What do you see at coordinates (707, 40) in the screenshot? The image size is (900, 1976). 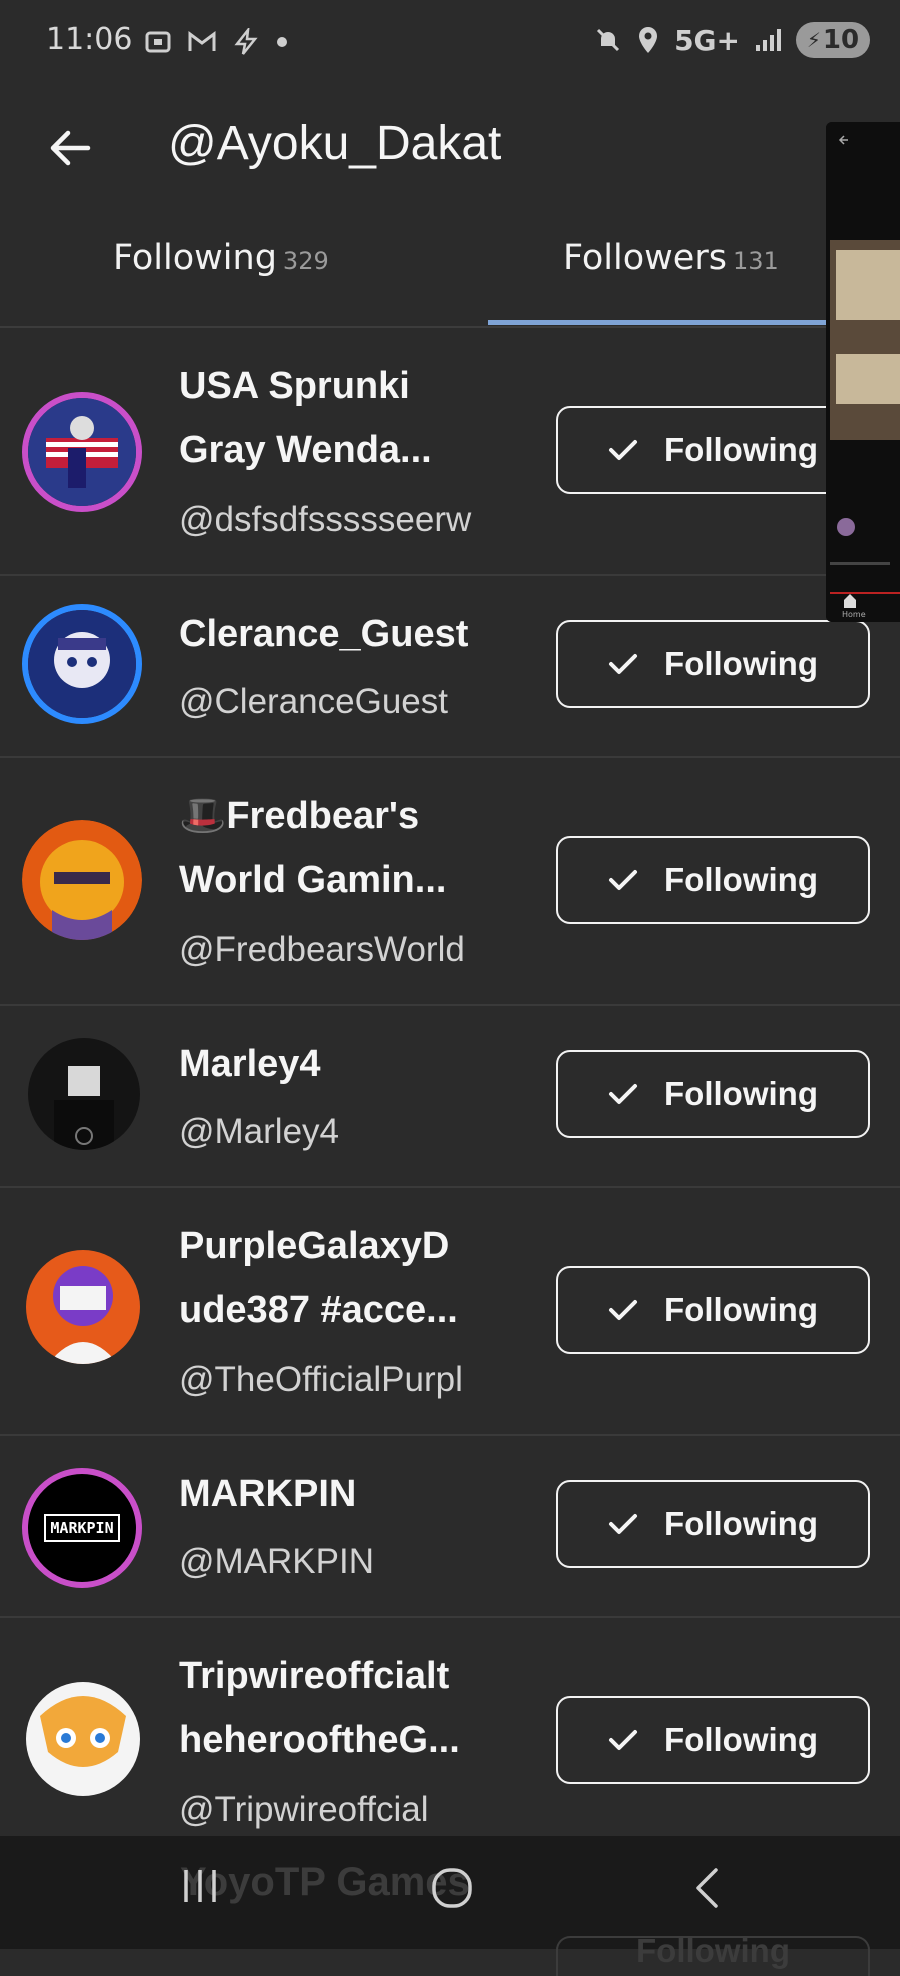 I see `network-label: 5G+` at bounding box center [707, 40].